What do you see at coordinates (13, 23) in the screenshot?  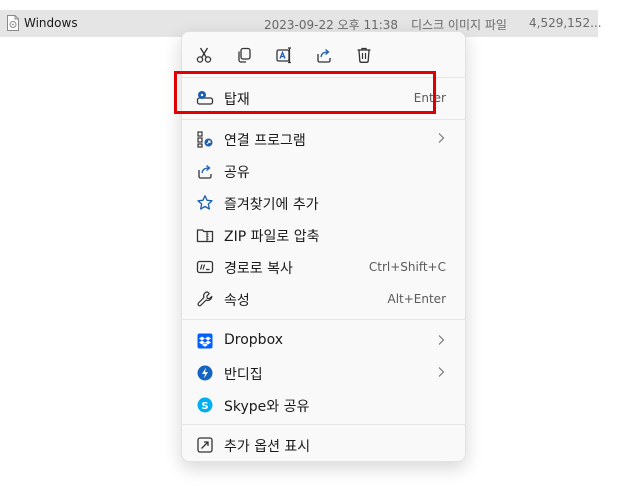 I see `disk-image-file-icon` at bounding box center [13, 23].